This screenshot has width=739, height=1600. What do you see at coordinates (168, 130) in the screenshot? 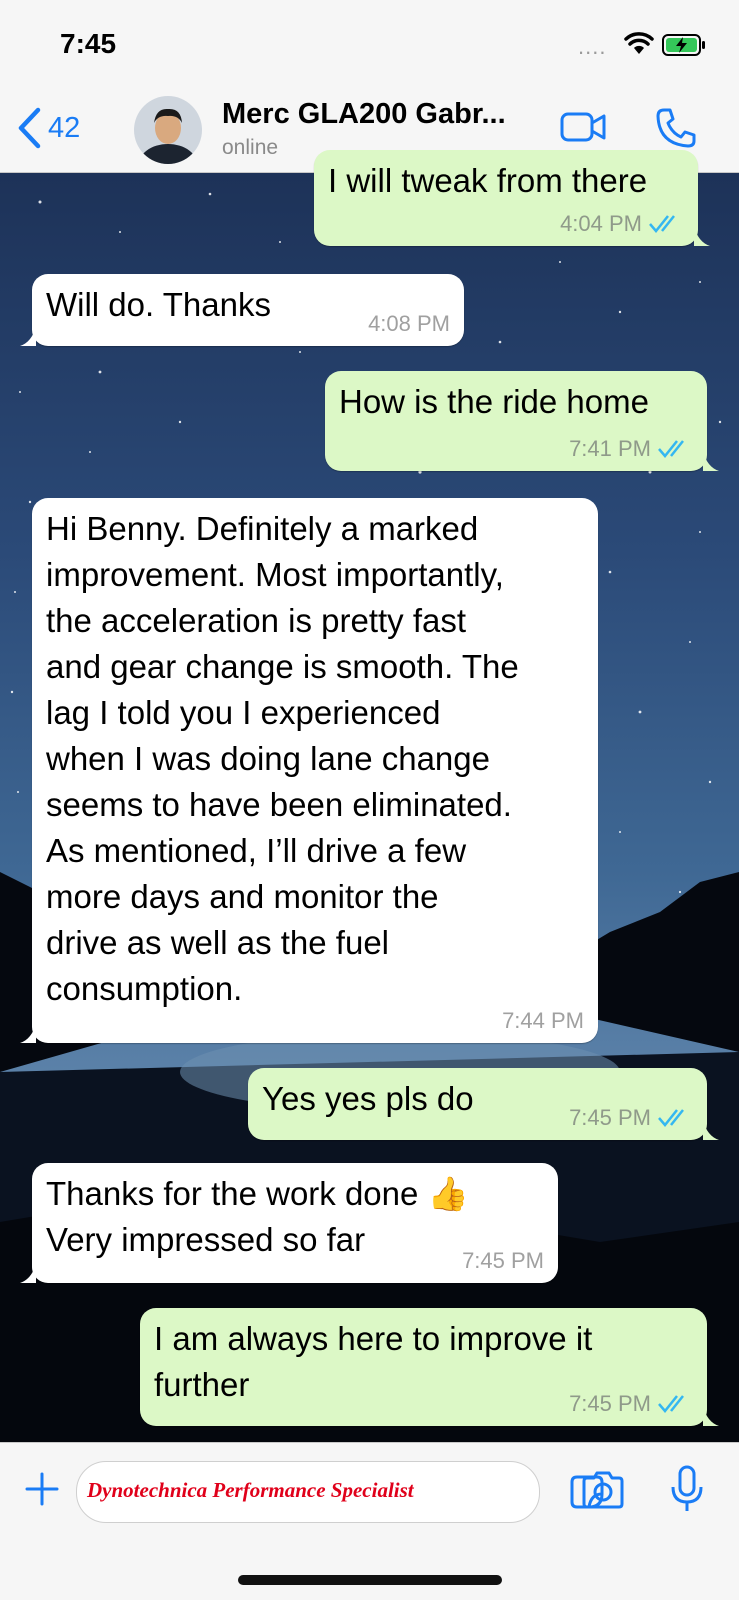
I see `contact-avatar` at bounding box center [168, 130].